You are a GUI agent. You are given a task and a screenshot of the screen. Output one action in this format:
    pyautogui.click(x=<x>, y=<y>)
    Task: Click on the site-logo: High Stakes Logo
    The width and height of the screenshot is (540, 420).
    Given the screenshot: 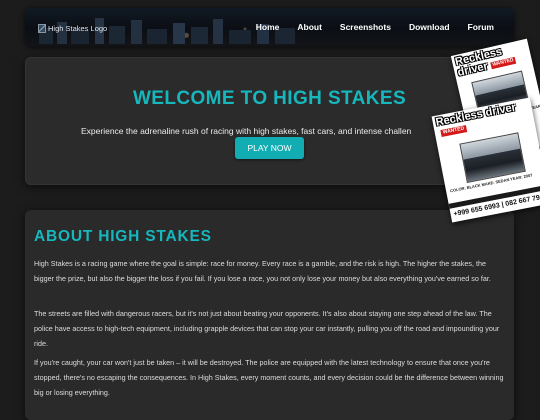 What is the action you would take?
    pyautogui.click(x=72, y=28)
    